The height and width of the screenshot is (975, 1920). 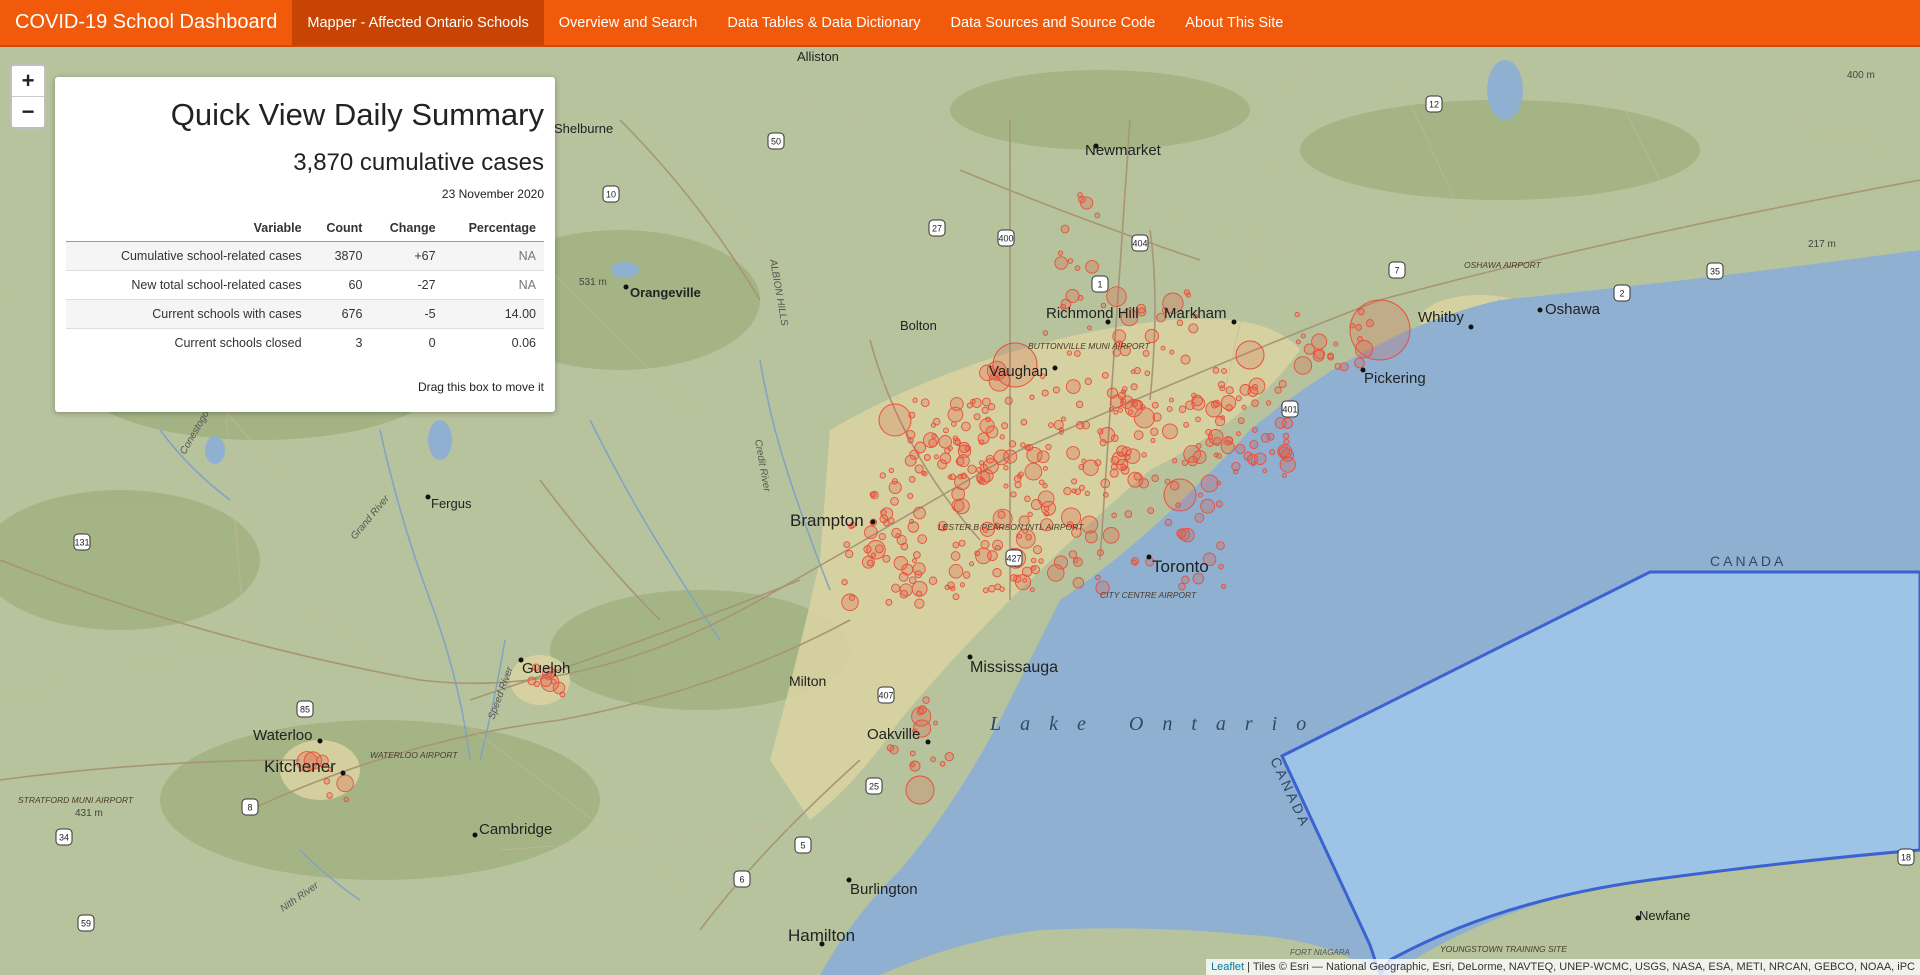 I want to click on nav-overview: Overview and Search, so click(x=628, y=22).